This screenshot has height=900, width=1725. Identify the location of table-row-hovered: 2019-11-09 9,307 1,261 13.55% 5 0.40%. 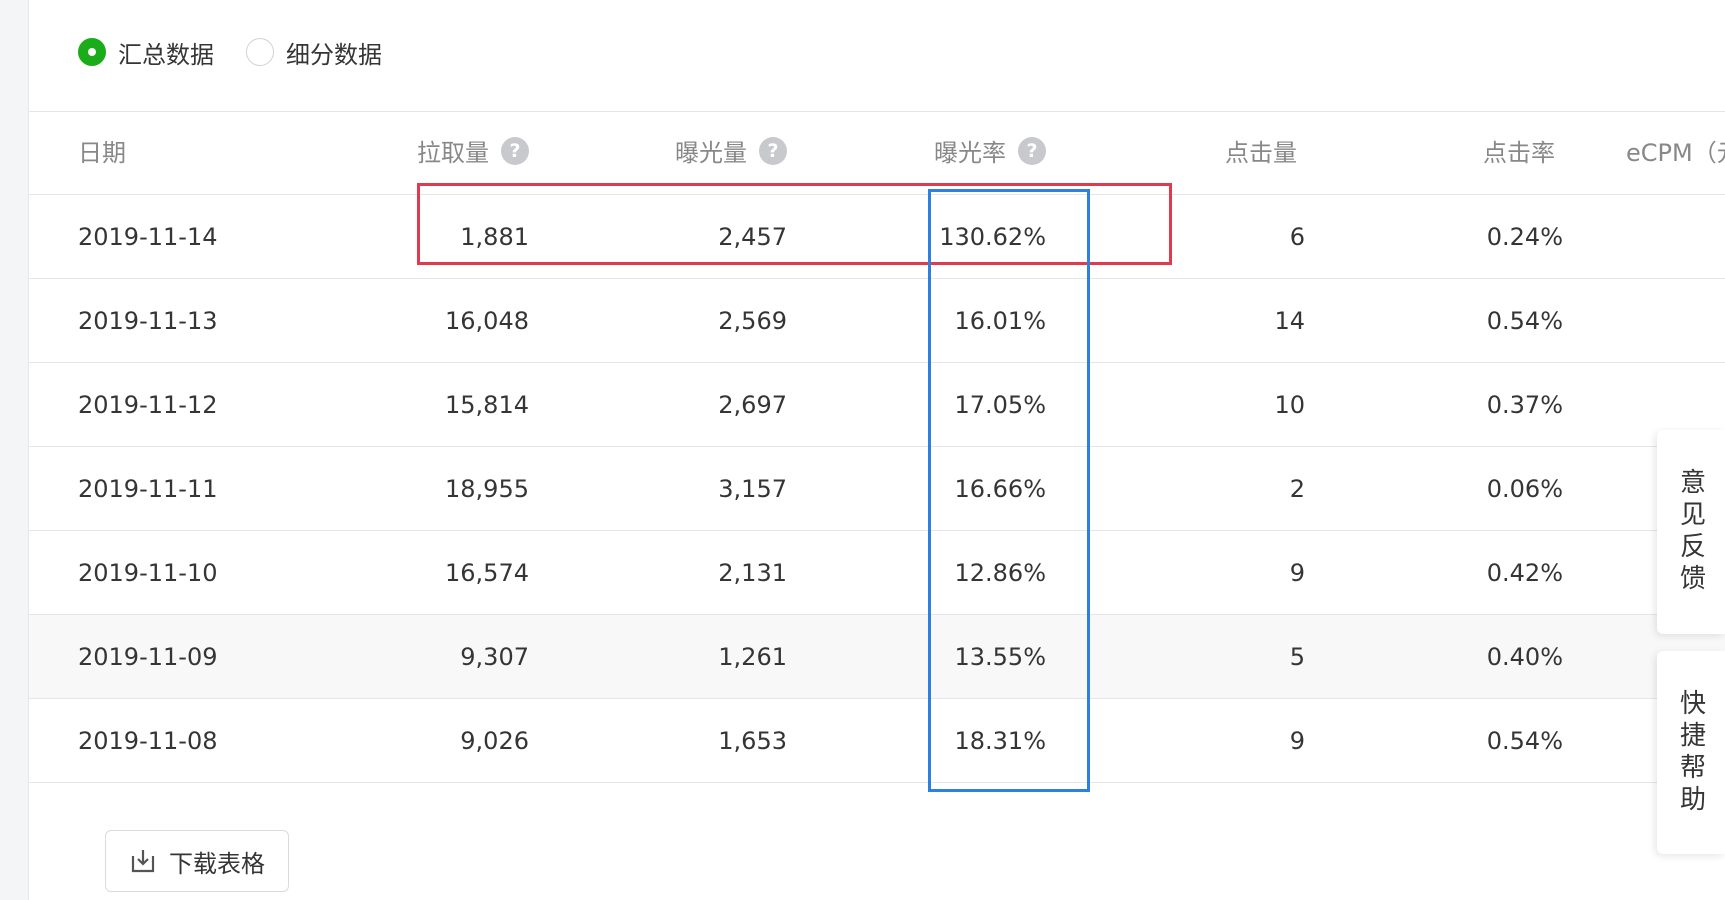
(877, 657).